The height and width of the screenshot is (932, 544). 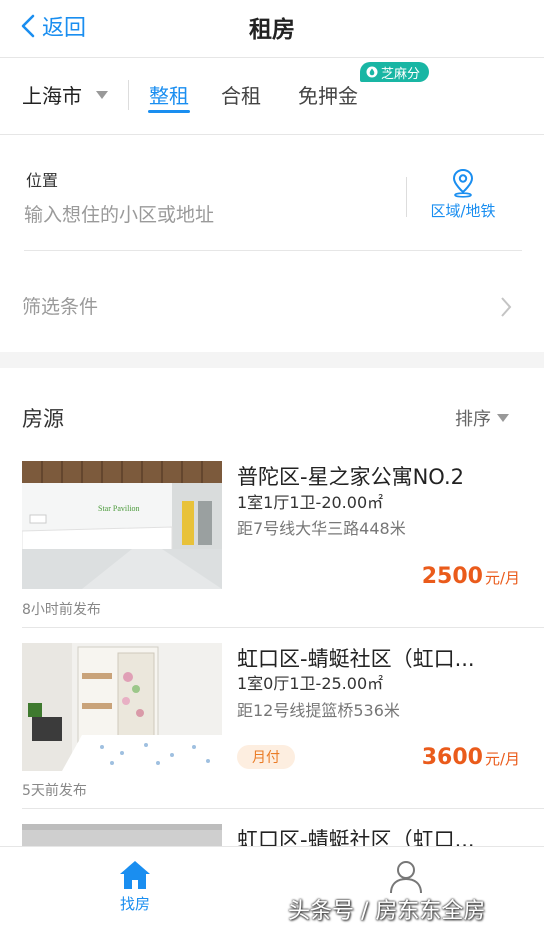 What do you see at coordinates (43, 419) in the screenshot?
I see `listings-title: 房源` at bounding box center [43, 419].